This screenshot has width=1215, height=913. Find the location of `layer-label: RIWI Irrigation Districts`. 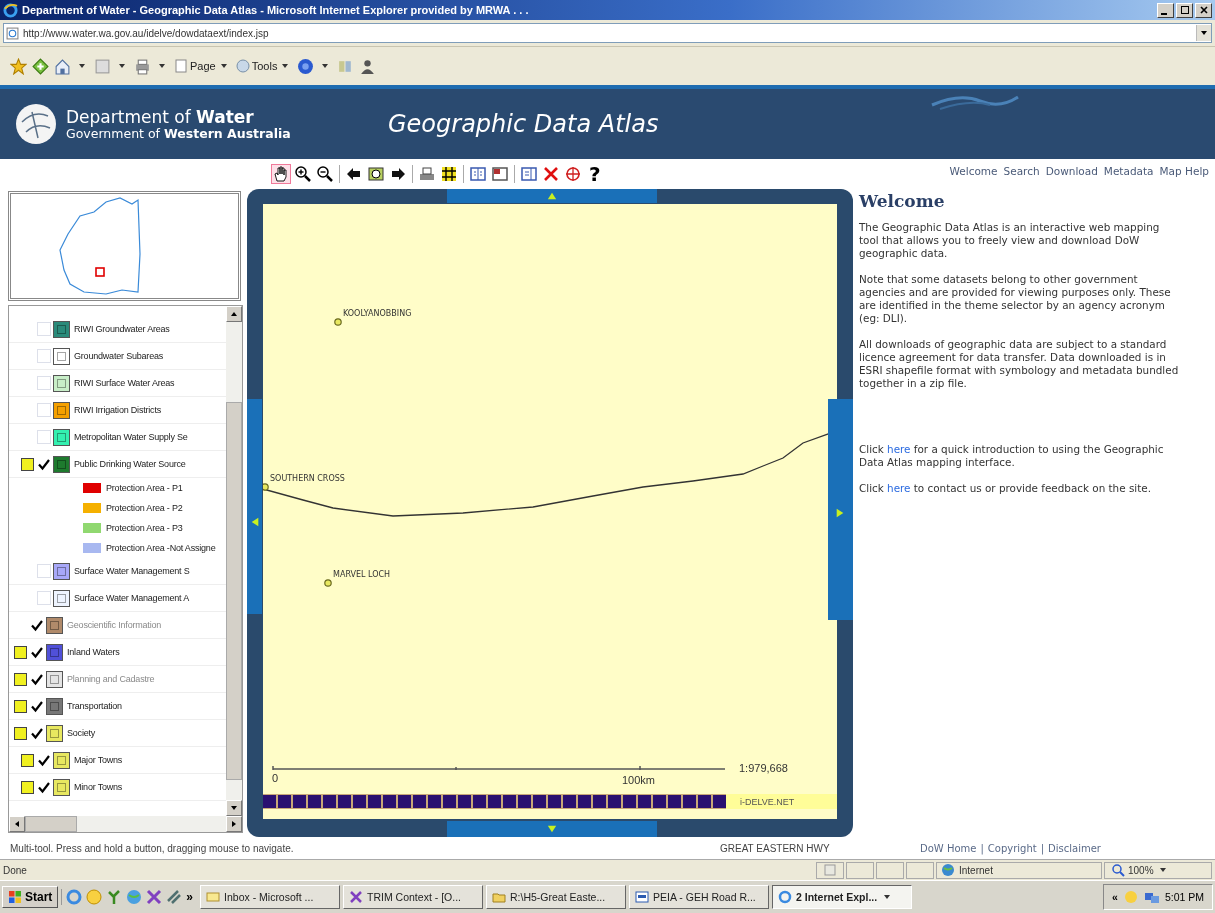

layer-label: RIWI Irrigation Districts is located at coordinates (117, 410).